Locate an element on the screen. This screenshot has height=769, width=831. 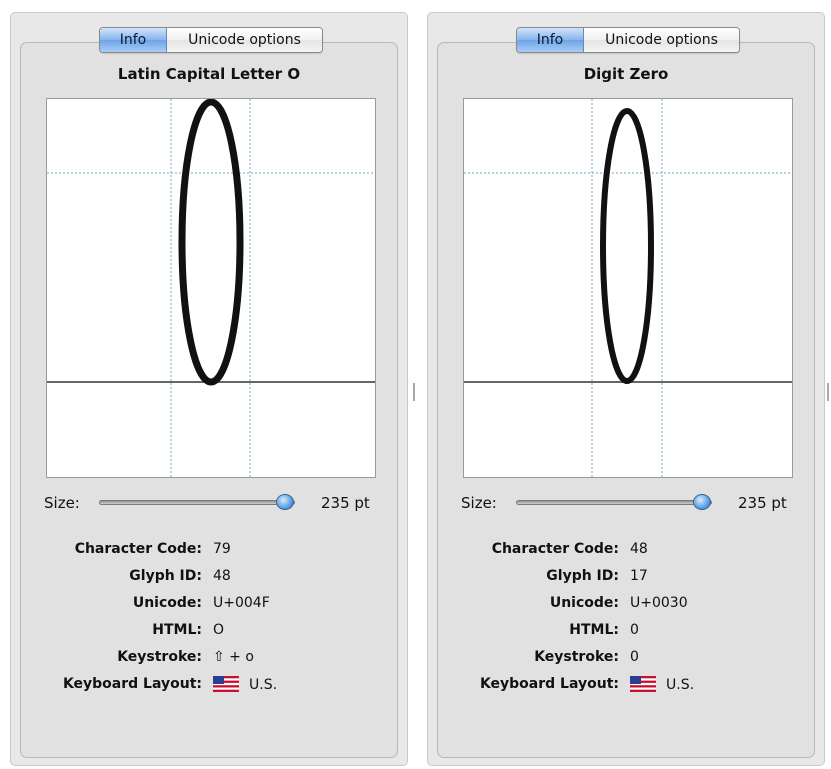
info-value: U+0030 is located at coordinates (659, 603).